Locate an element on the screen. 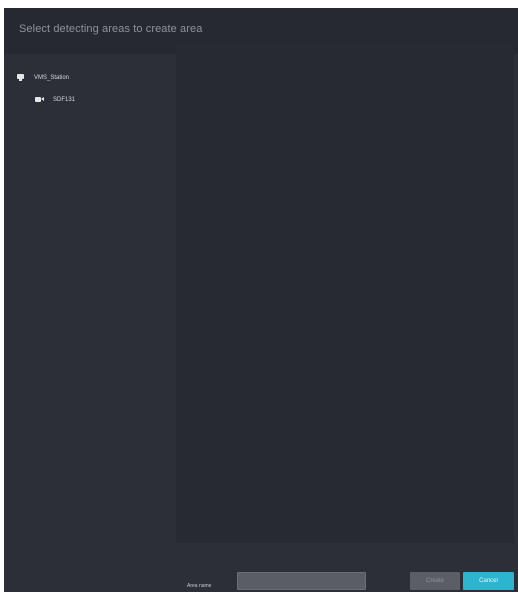 The height and width of the screenshot is (592, 518). tree-node-station: VMS_Station is located at coordinates (42, 78).